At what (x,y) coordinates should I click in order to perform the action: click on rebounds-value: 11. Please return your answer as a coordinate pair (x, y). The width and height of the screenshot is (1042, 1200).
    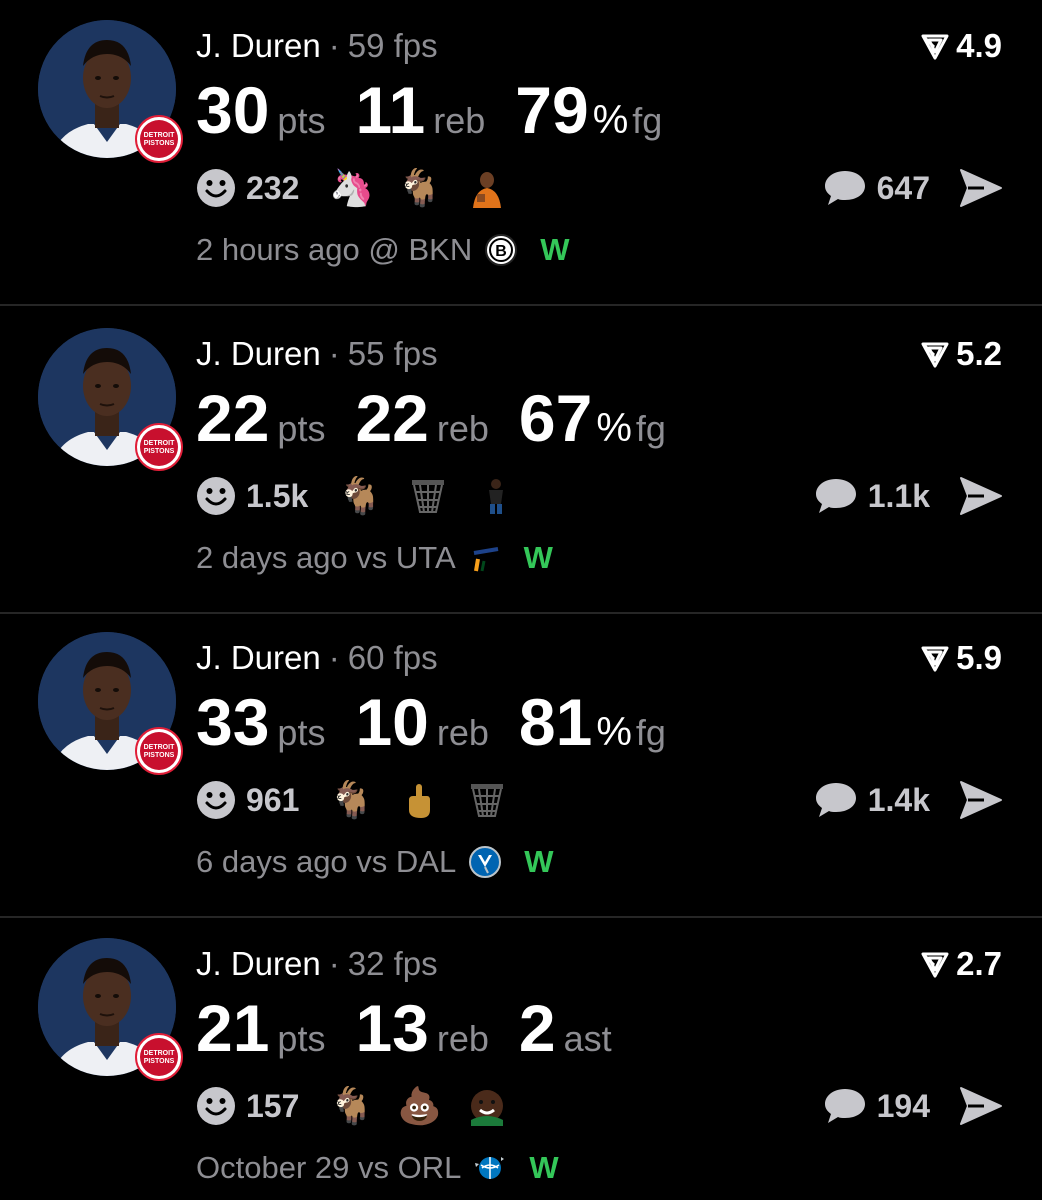
    Looking at the image, I should click on (390, 110).